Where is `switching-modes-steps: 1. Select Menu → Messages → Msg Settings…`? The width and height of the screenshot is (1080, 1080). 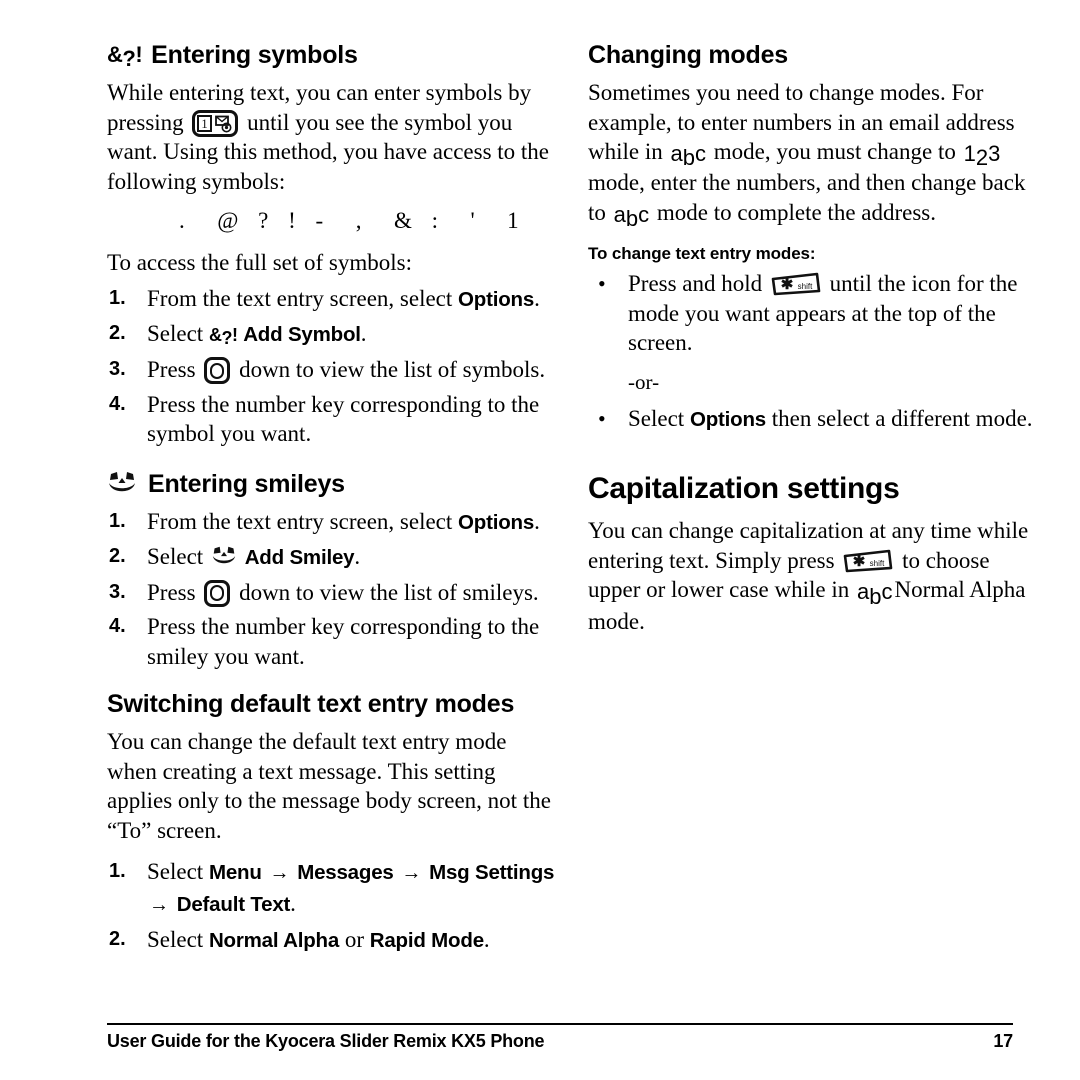 switching-modes-steps: 1. Select Menu → Messages → Msg Settings… is located at coordinates (333, 906).